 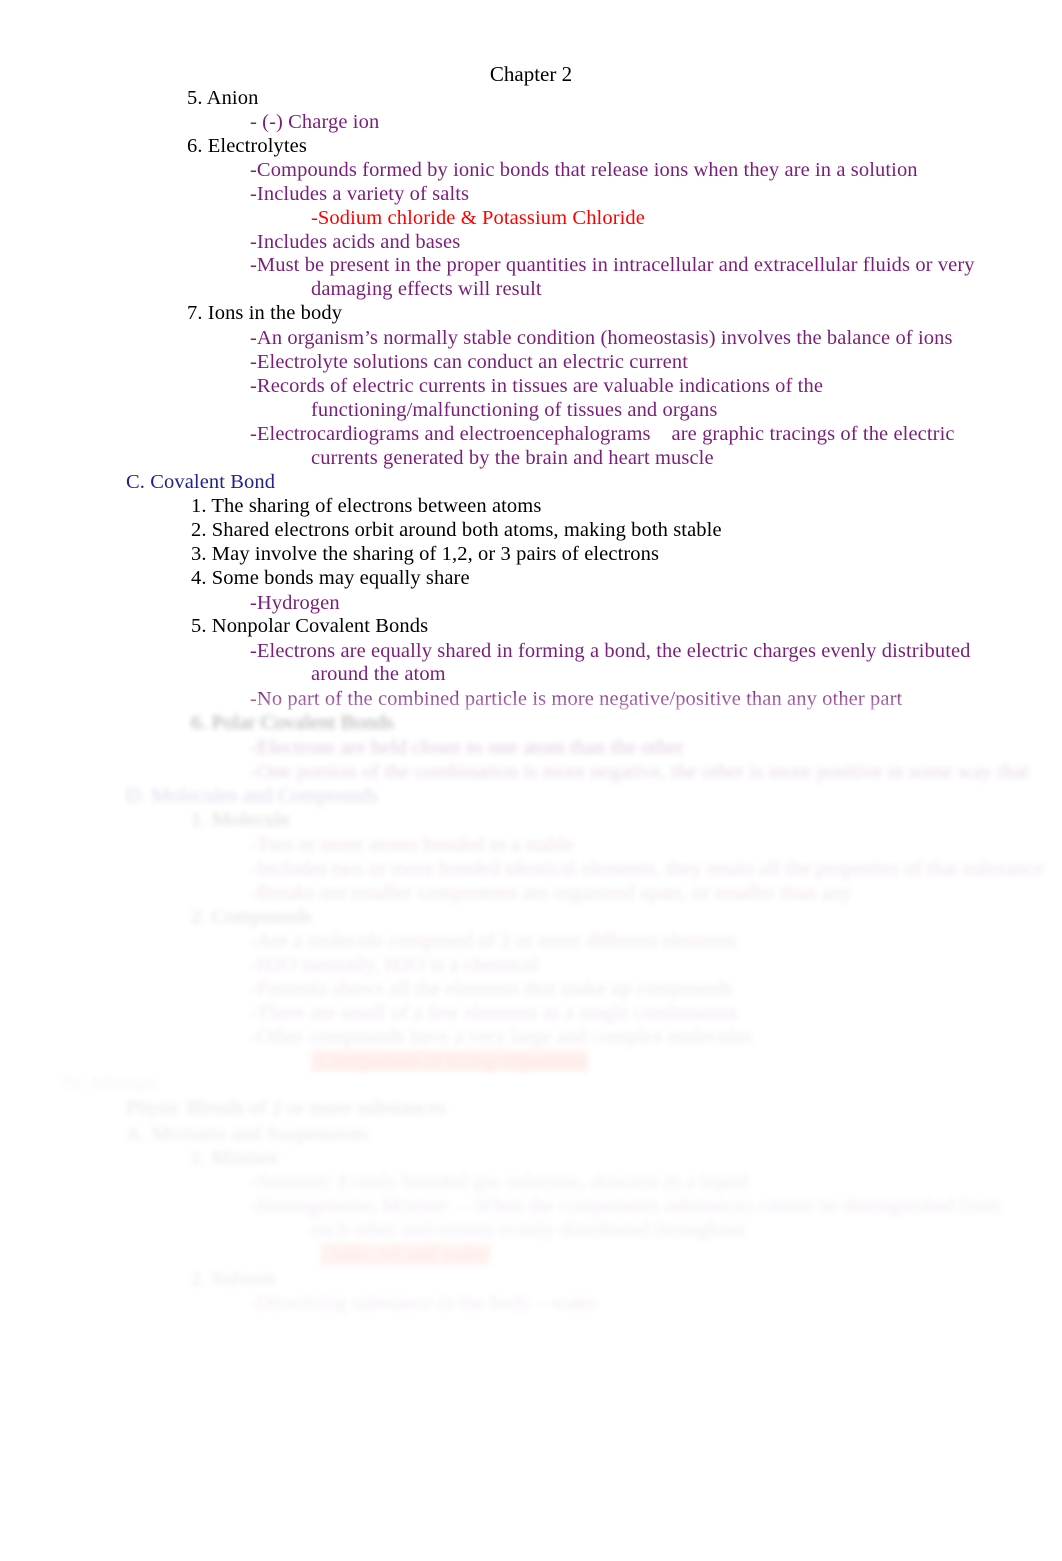 What do you see at coordinates (252, 796) in the screenshot?
I see `section-heading-molecules-and-compounds: D. Molecules and Compounds` at bounding box center [252, 796].